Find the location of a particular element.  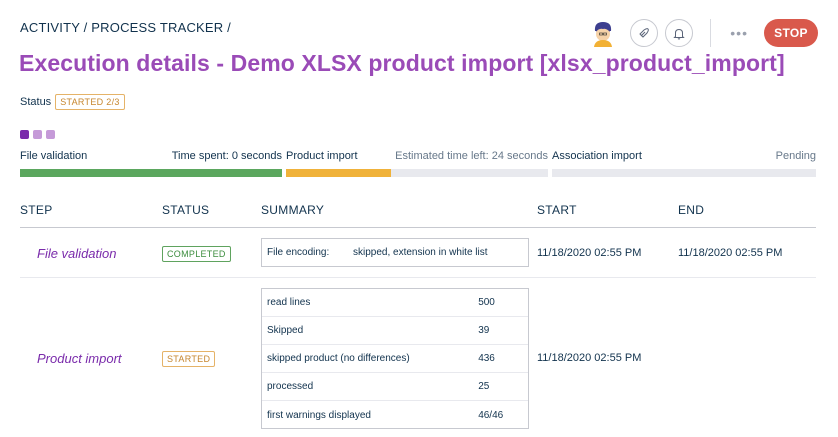

column-header-start: START is located at coordinates (557, 210).